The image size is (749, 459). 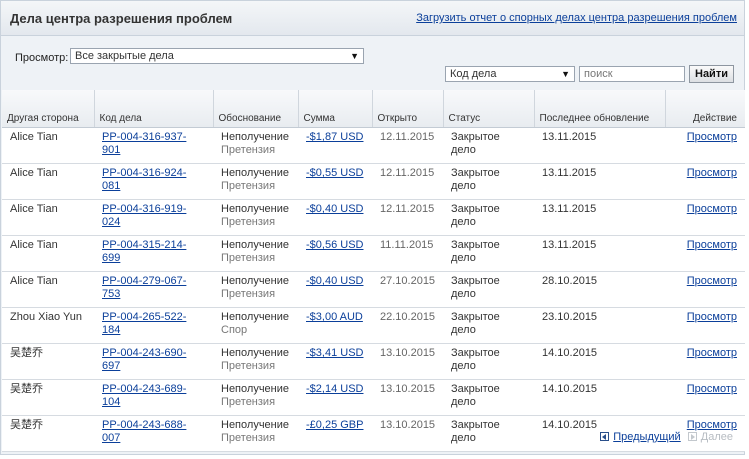 I want to click on column-header-status: Статус, so click(x=489, y=109).